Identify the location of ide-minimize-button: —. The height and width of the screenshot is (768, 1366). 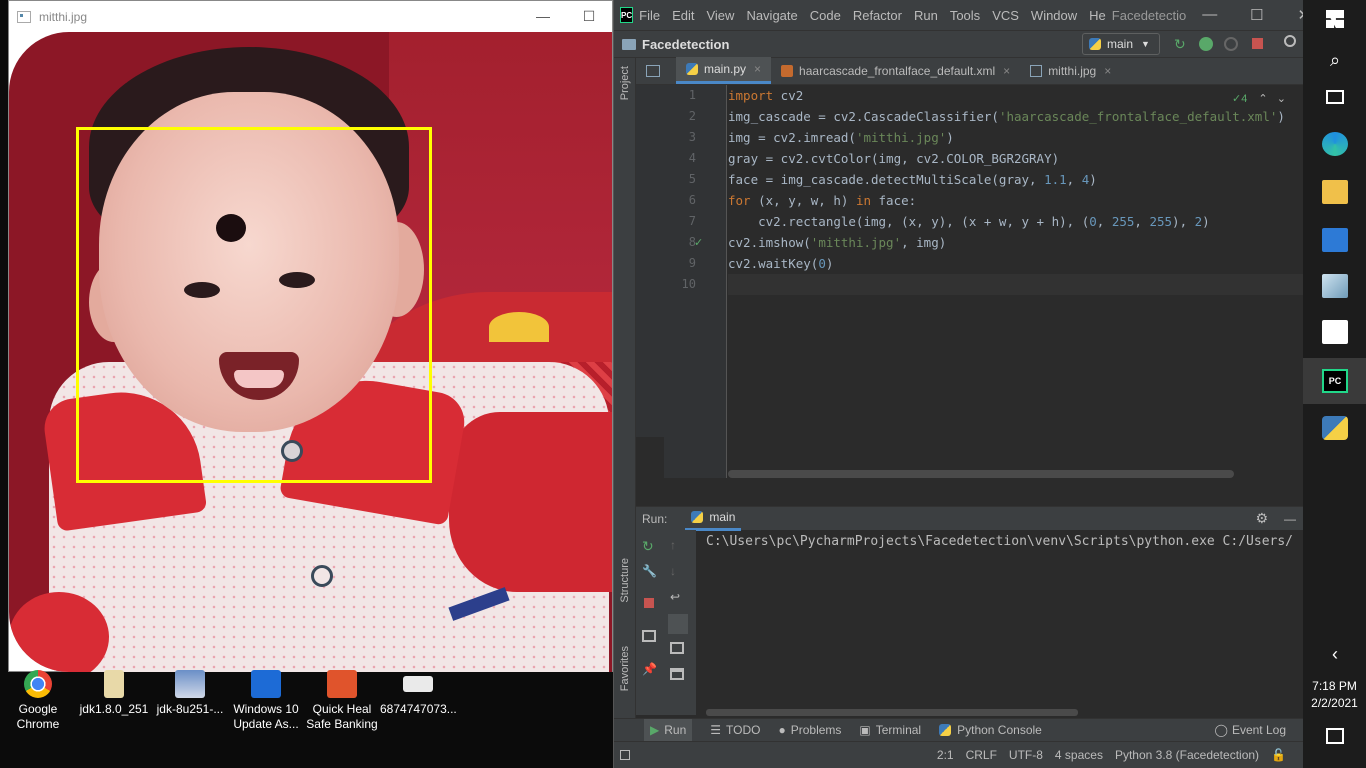
(1209, 15).